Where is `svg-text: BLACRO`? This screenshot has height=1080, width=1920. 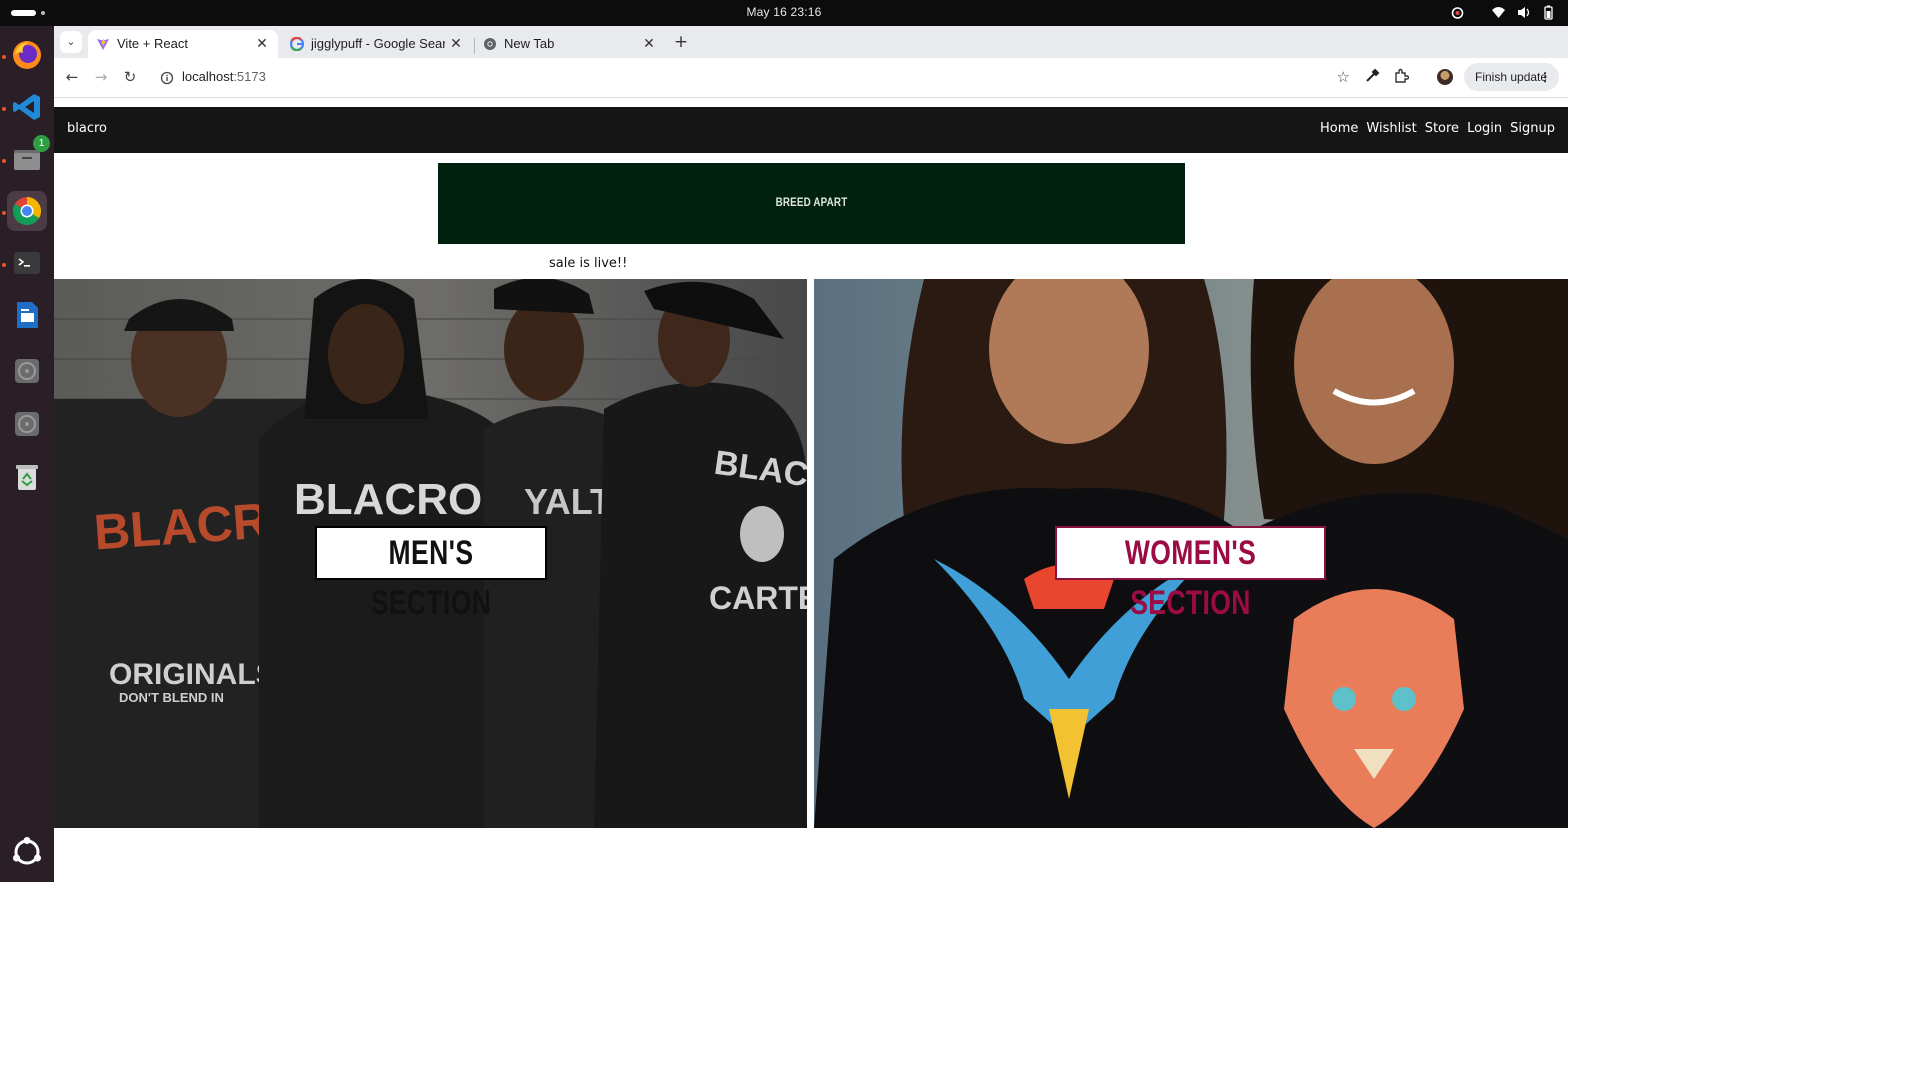
svg-text: BLACRO is located at coordinates (388, 499).